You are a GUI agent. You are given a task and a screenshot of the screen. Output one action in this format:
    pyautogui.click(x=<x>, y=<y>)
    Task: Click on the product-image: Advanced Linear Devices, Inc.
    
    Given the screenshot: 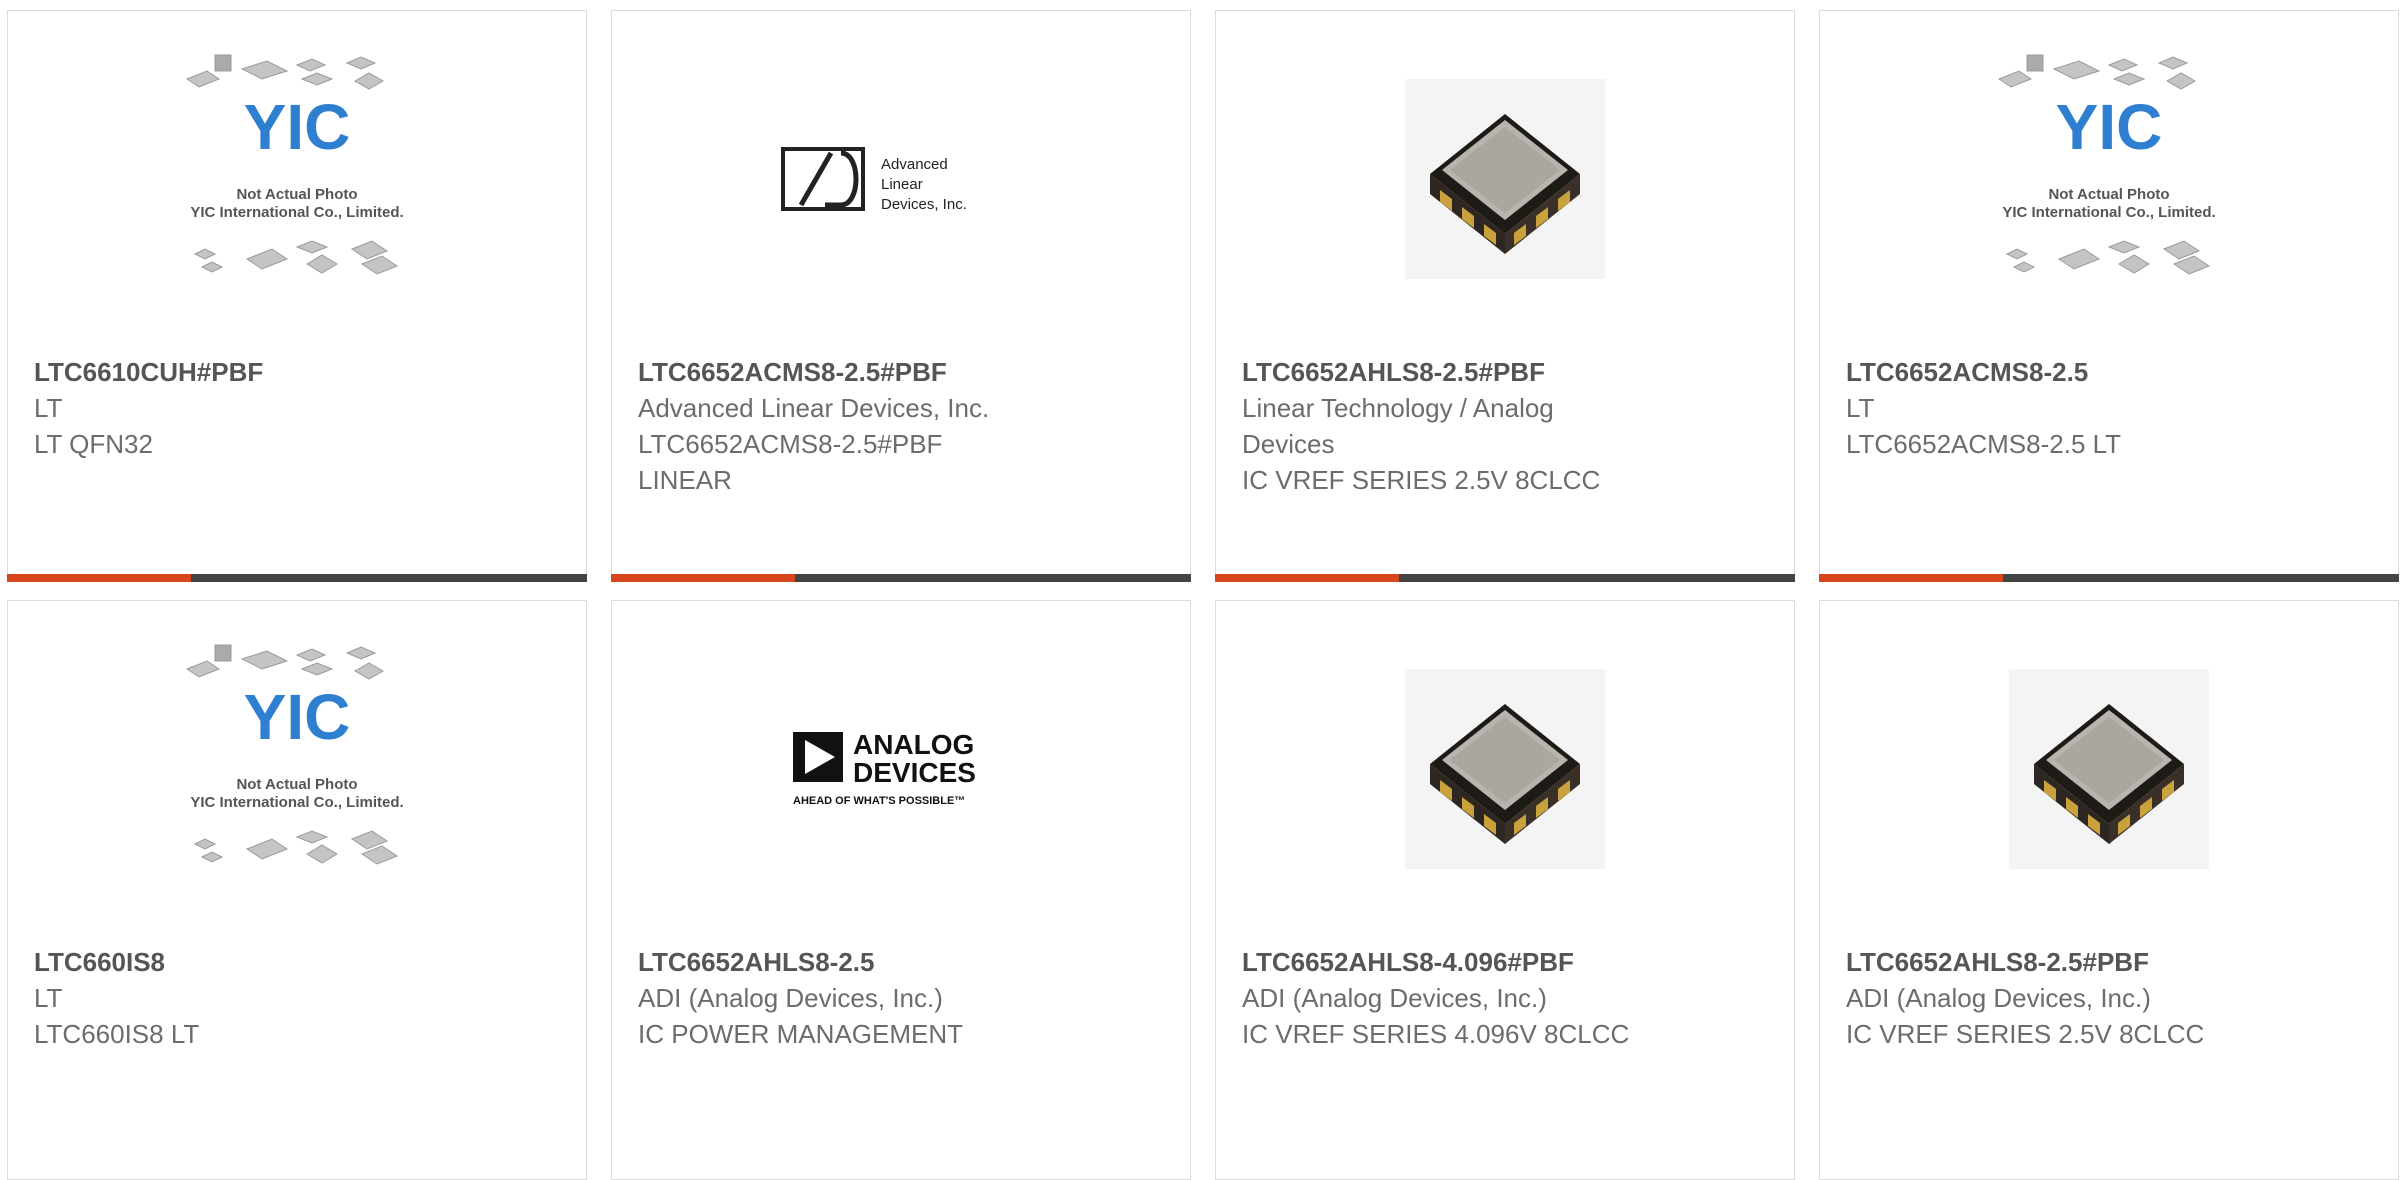 What is the action you would take?
    pyautogui.click(x=901, y=178)
    